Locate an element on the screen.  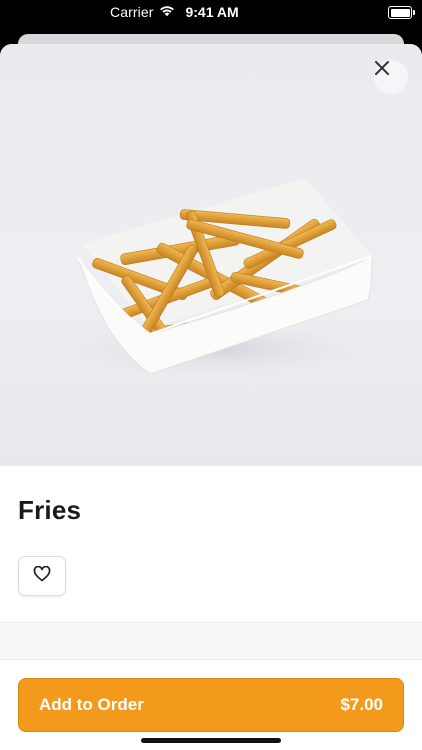
close-button is located at coordinates (391, 77).